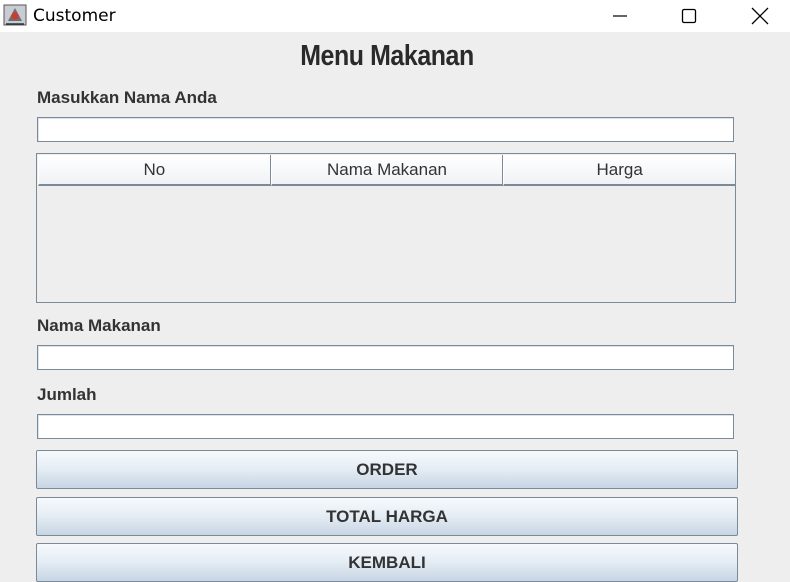  I want to click on quantity-label: Jumlah, so click(67, 394).